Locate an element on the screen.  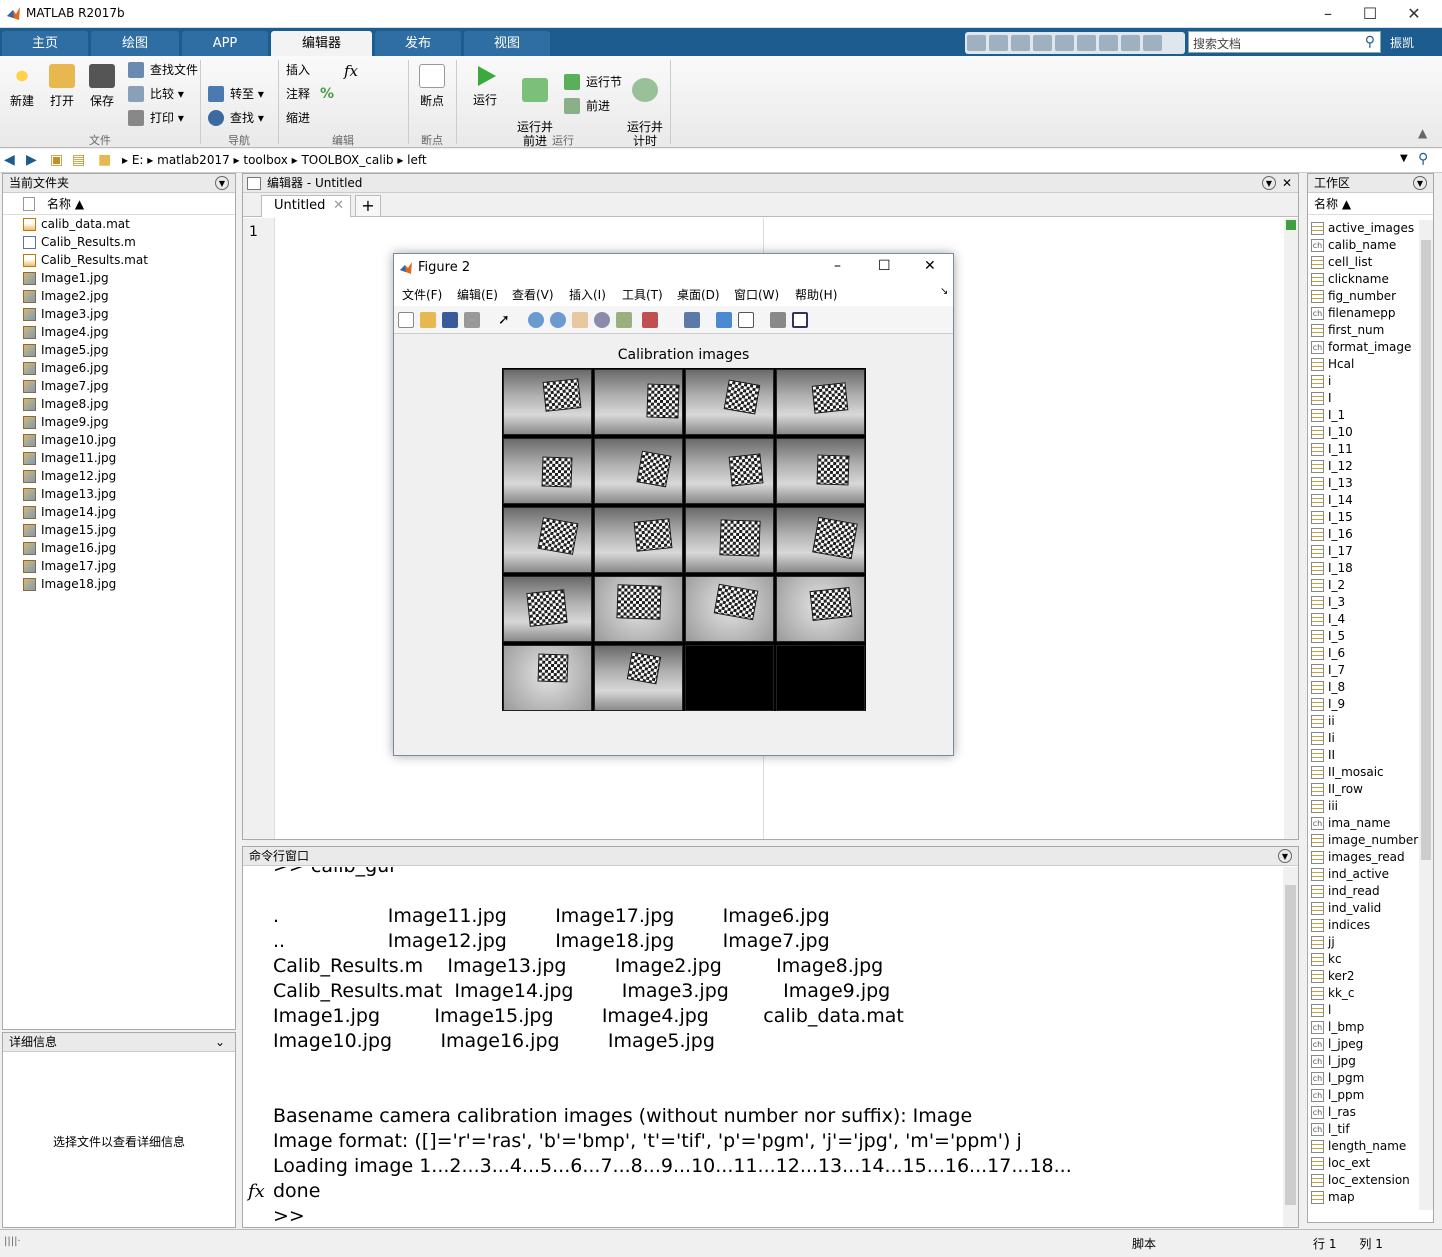
workspace-variable: fig_number is located at coordinates (1364, 296).